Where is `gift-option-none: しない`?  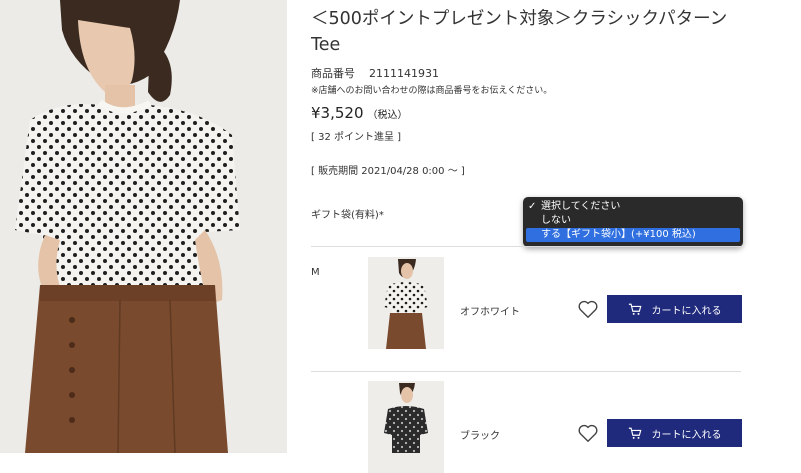 gift-option-none: しない is located at coordinates (633, 221).